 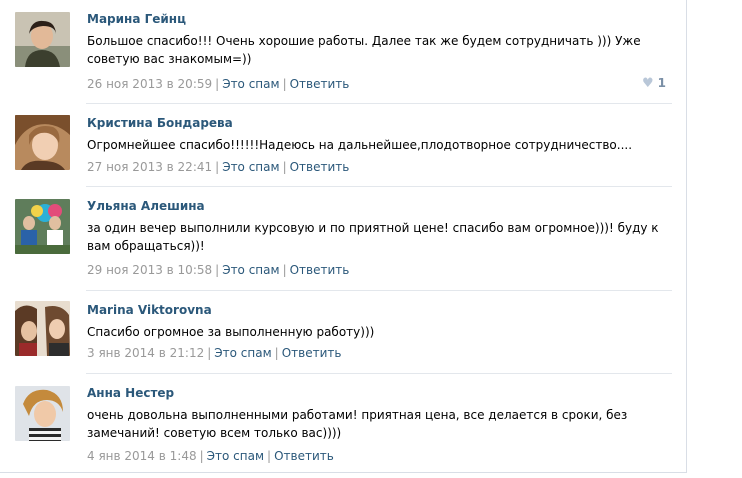 I want to click on comment-date: 4 янв 2014 в 1:48, so click(x=142, y=456).